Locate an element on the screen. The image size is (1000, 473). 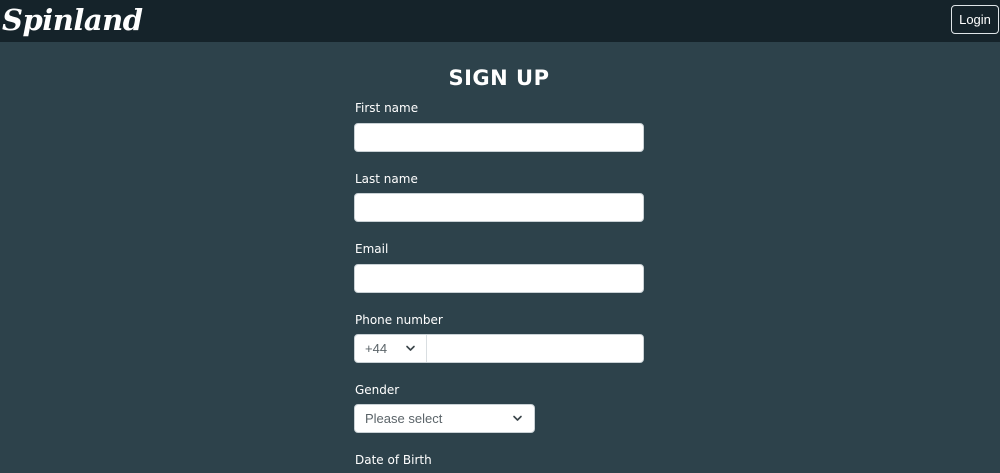
gender-select: Please select is located at coordinates (444, 418).